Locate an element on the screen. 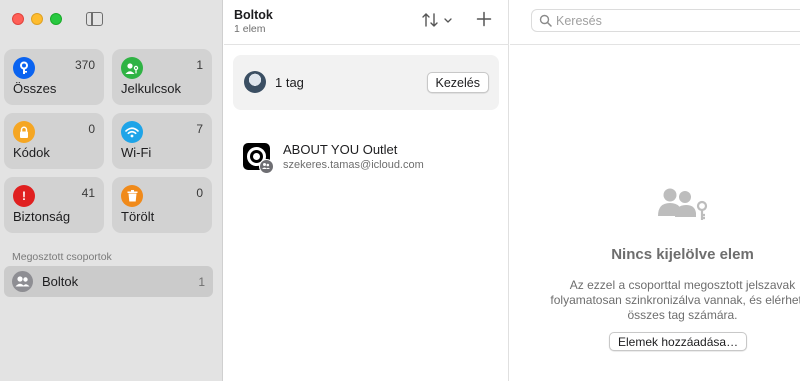 The width and height of the screenshot is (800, 381). tile-label: Összes is located at coordinates (35, 88).